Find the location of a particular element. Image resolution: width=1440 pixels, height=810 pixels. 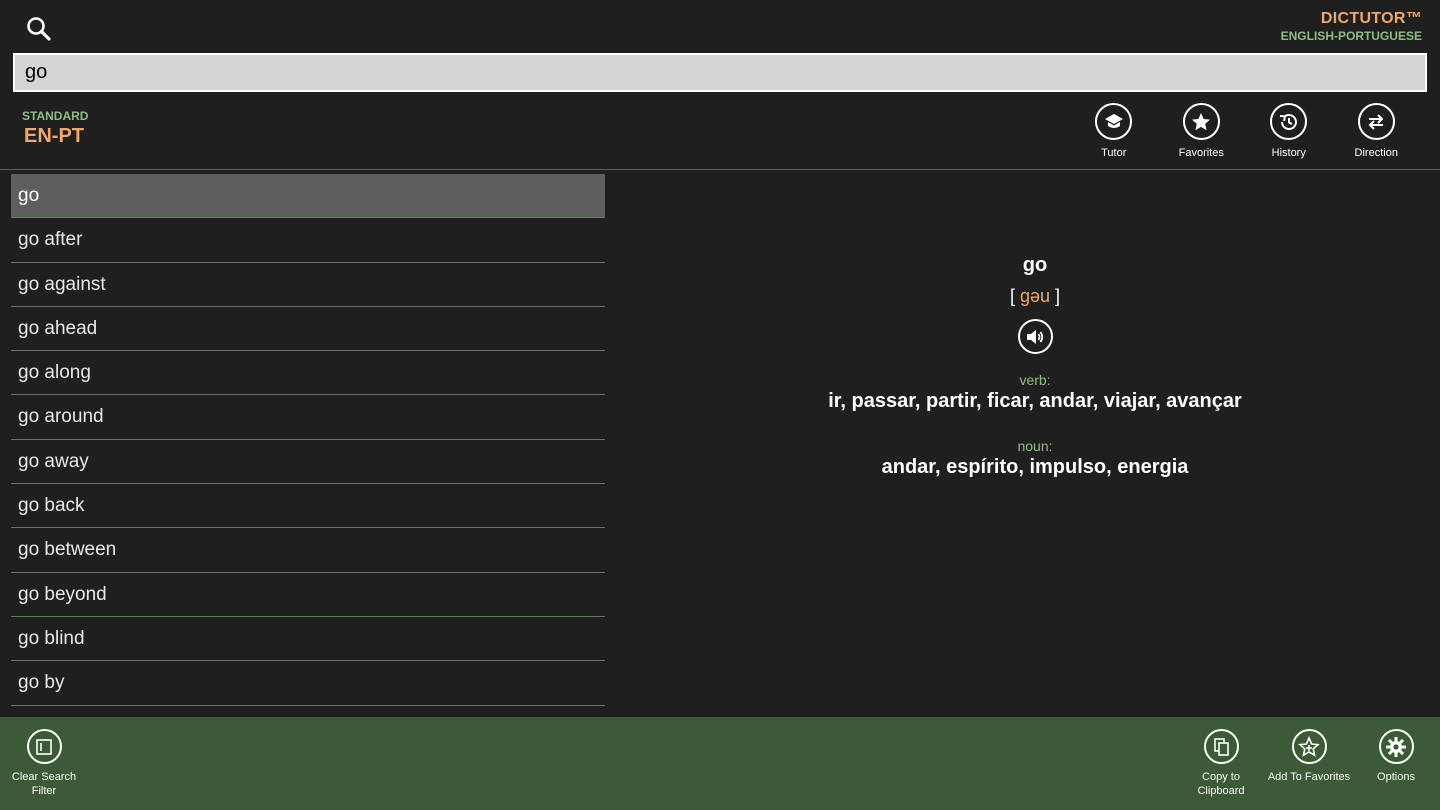

search-input is located at coordinates (720, 72).